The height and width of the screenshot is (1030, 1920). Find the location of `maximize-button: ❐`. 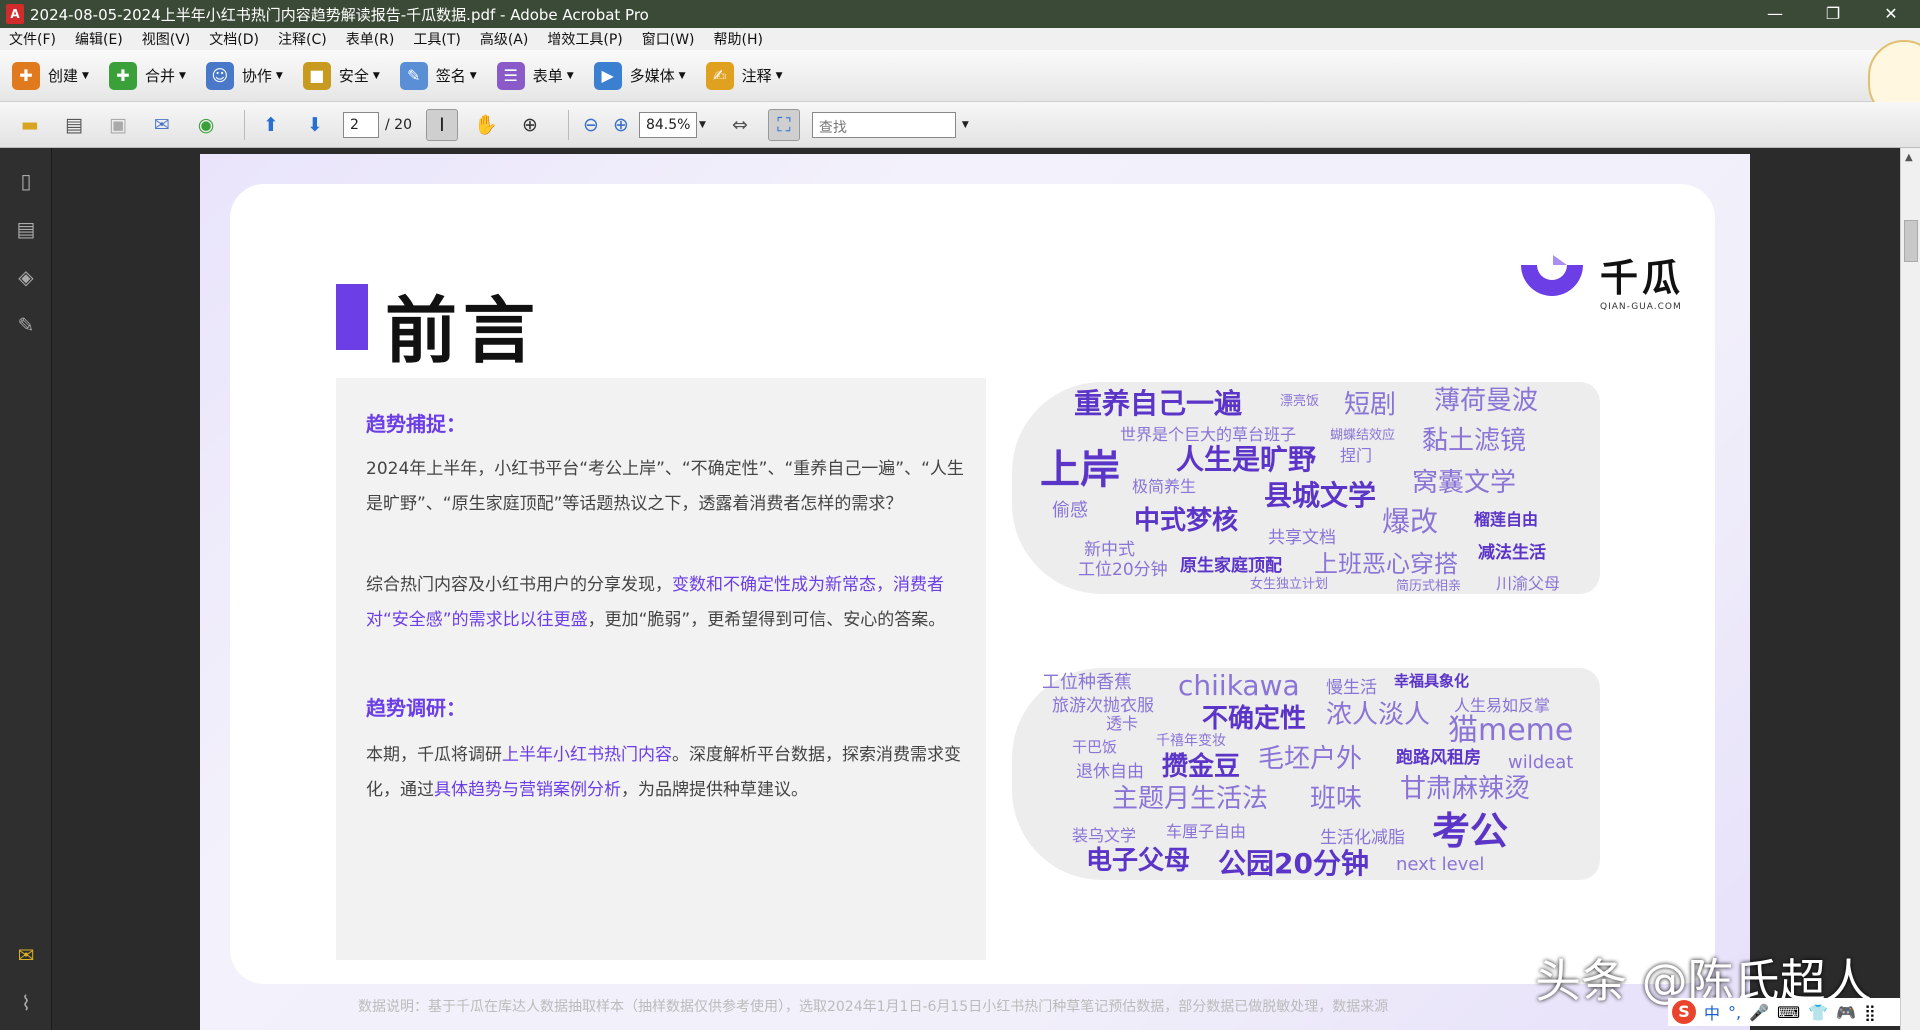

maximize-button: ❐ is located at coordinates (1833, 14).